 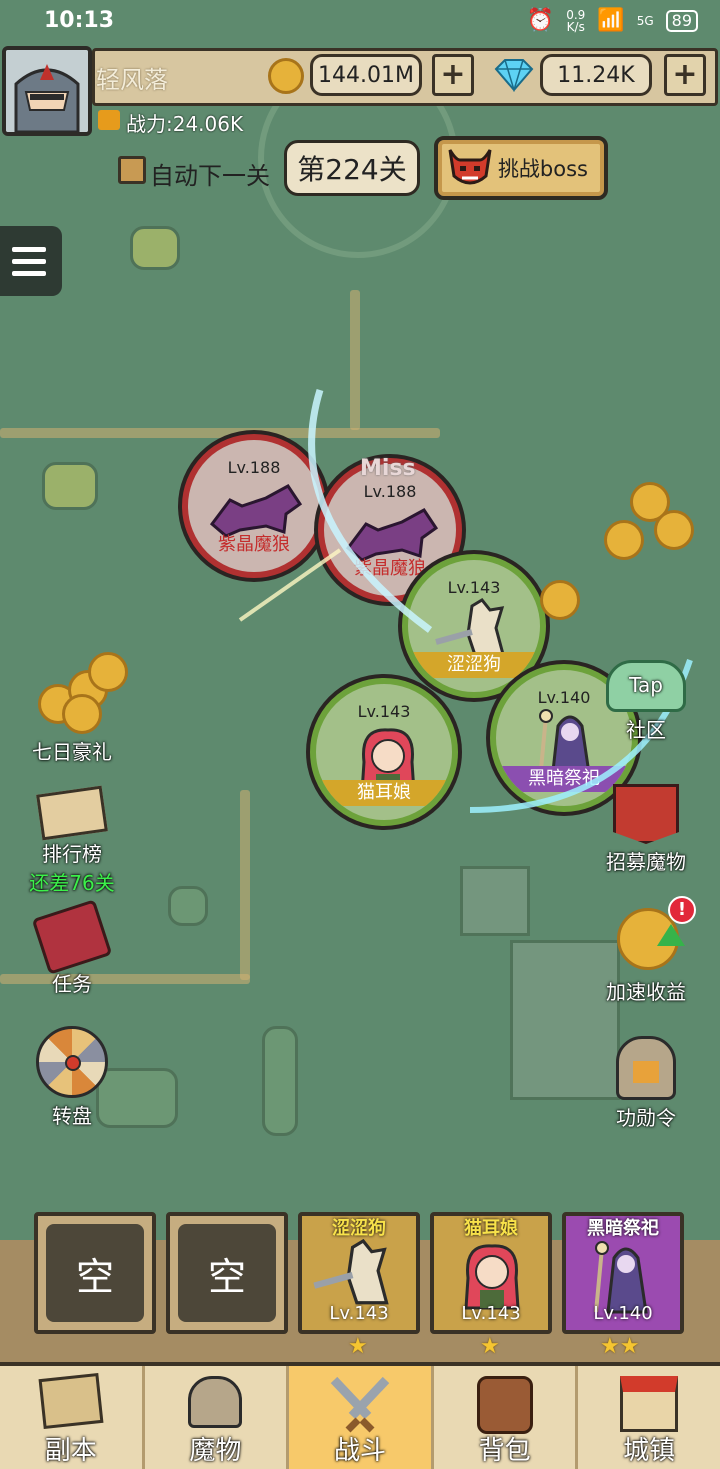 What do you see at coordinates (504, 1405) in the screenshot?
I see `backpack-icon` at bounding box center [504, 1405].